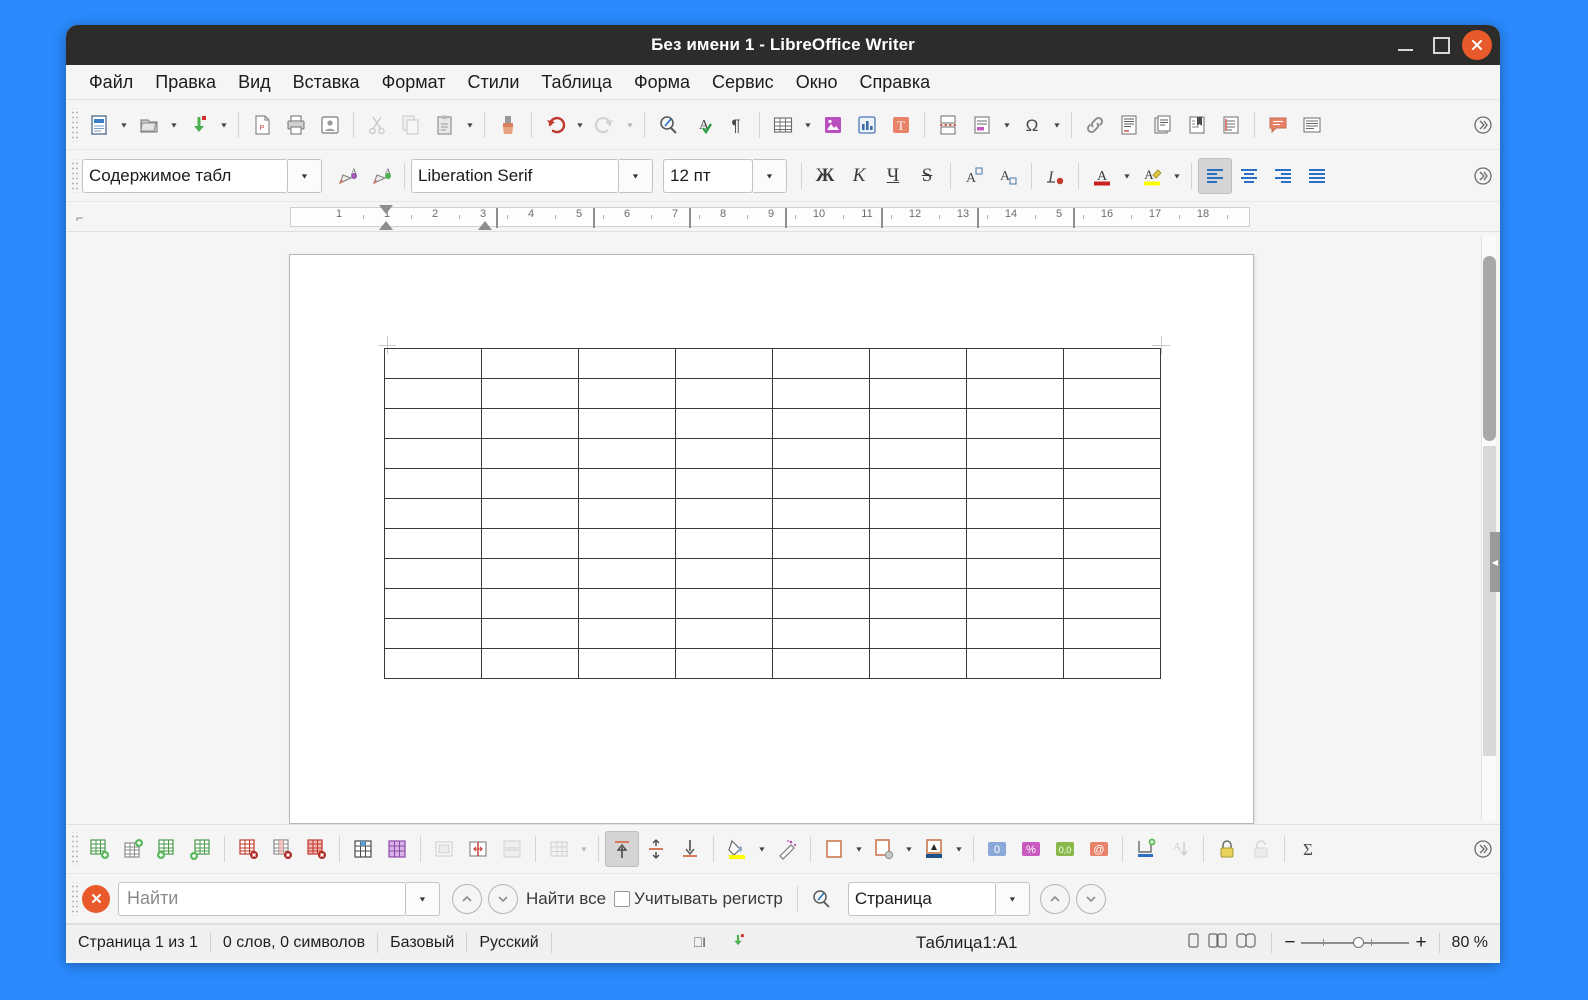  I want to click on unprotect-cells-icon, so click(1261, 849).